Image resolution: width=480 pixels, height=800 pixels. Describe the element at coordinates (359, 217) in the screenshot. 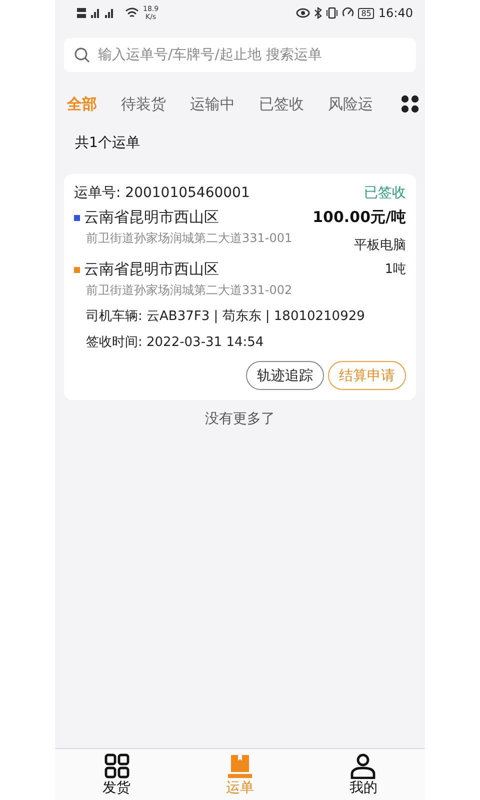

I see `unit-price: 100.00元/吨` at that location.